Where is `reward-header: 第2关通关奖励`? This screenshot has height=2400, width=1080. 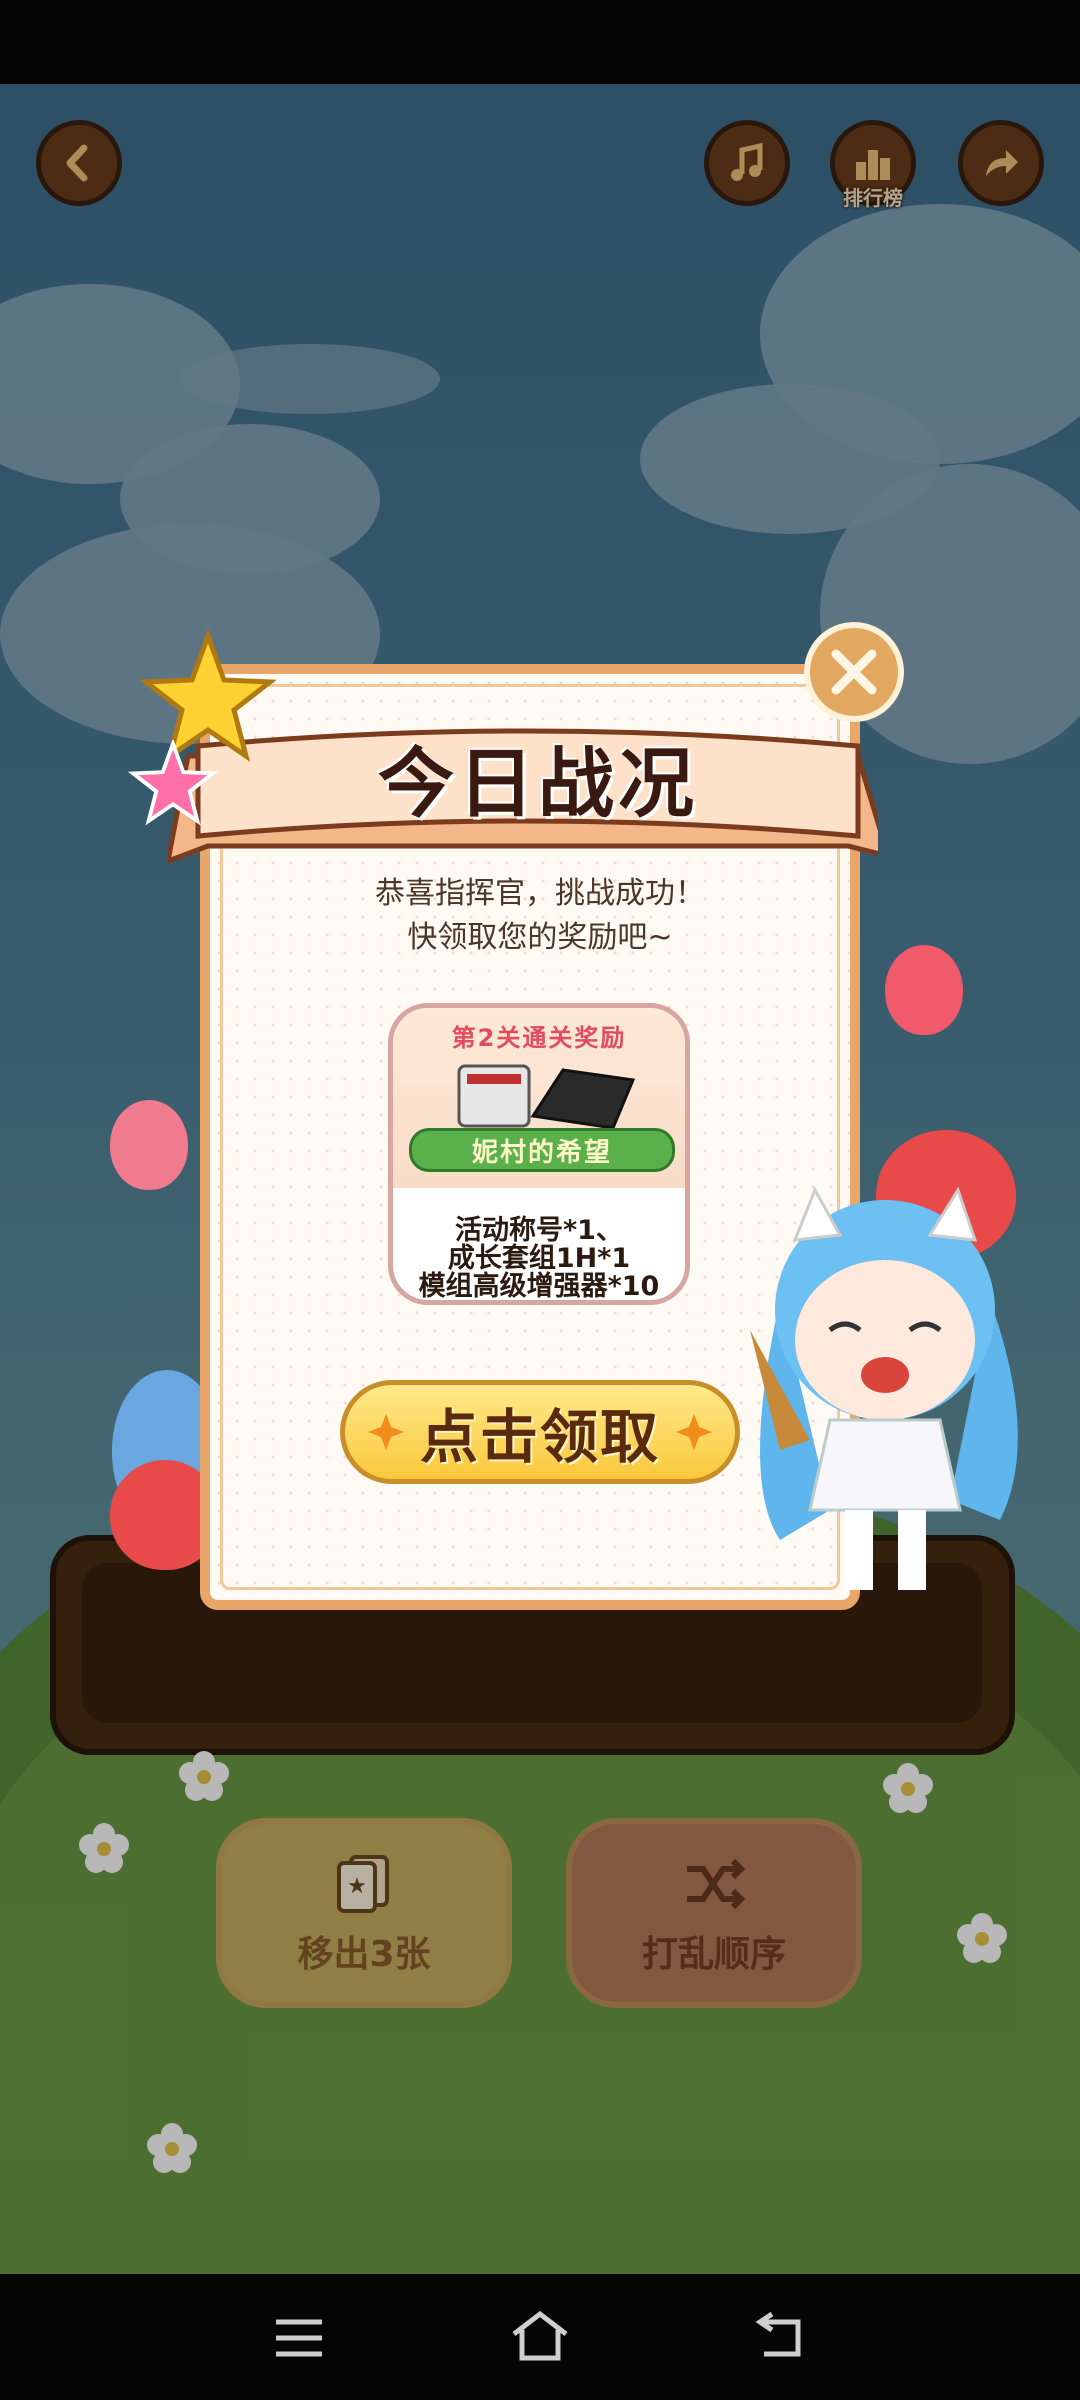
reward-header: 第2关通关奖励 is located at coordinates (539, 1038).